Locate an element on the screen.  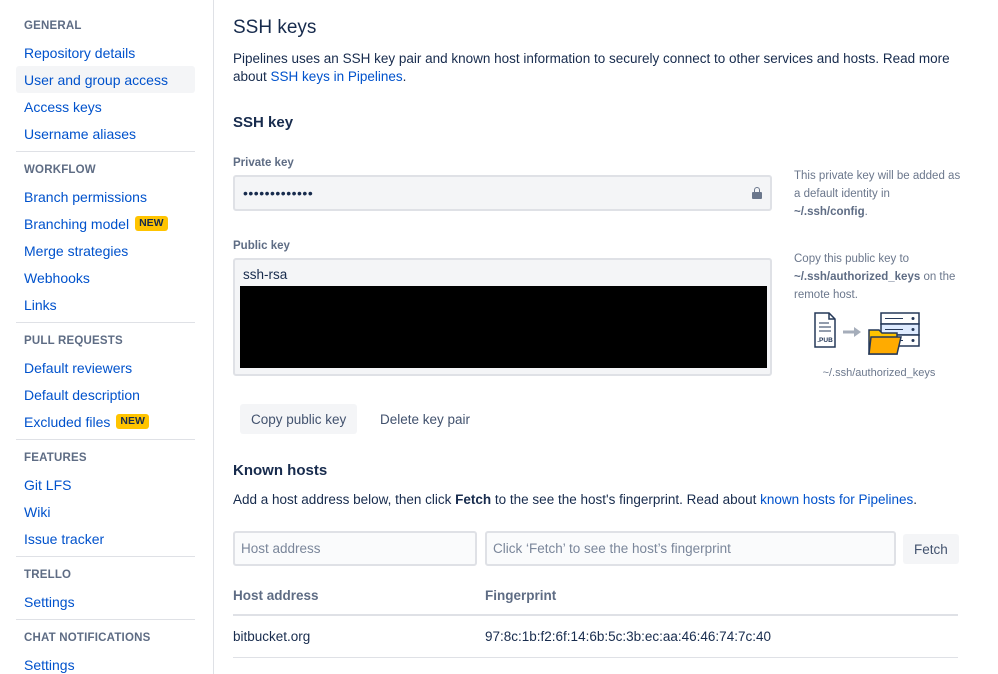
sidebar-item-repository-details: Repository details is located at coordinates (105, 52).